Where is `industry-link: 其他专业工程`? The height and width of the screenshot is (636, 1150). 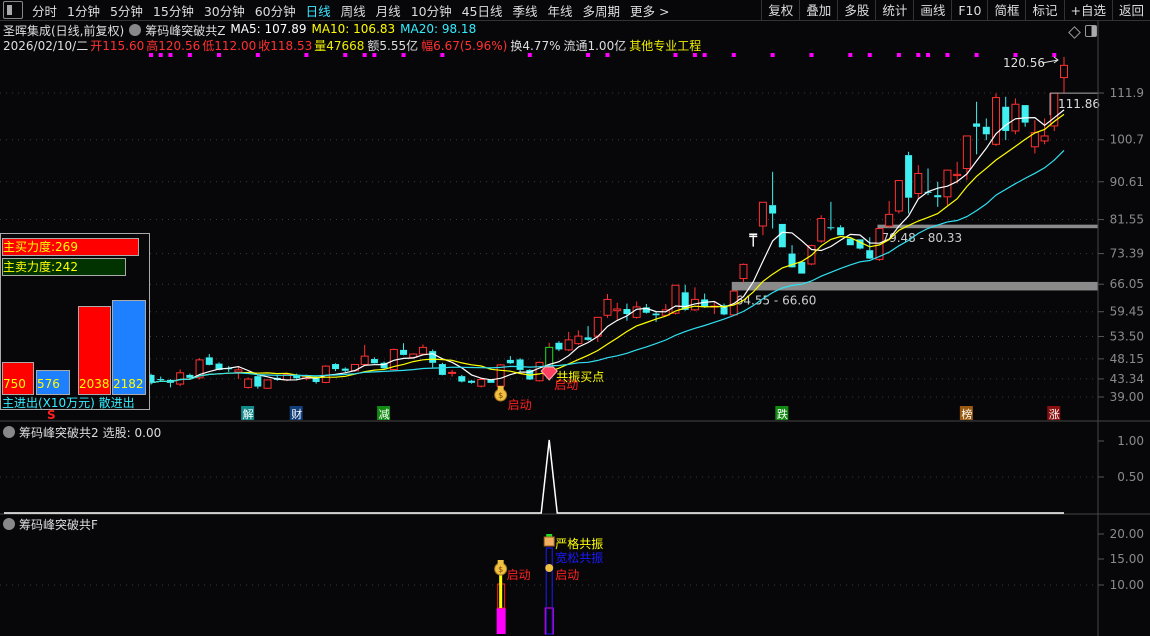 industry-link: 其他专业工程 is located at coordinates (665, 45).